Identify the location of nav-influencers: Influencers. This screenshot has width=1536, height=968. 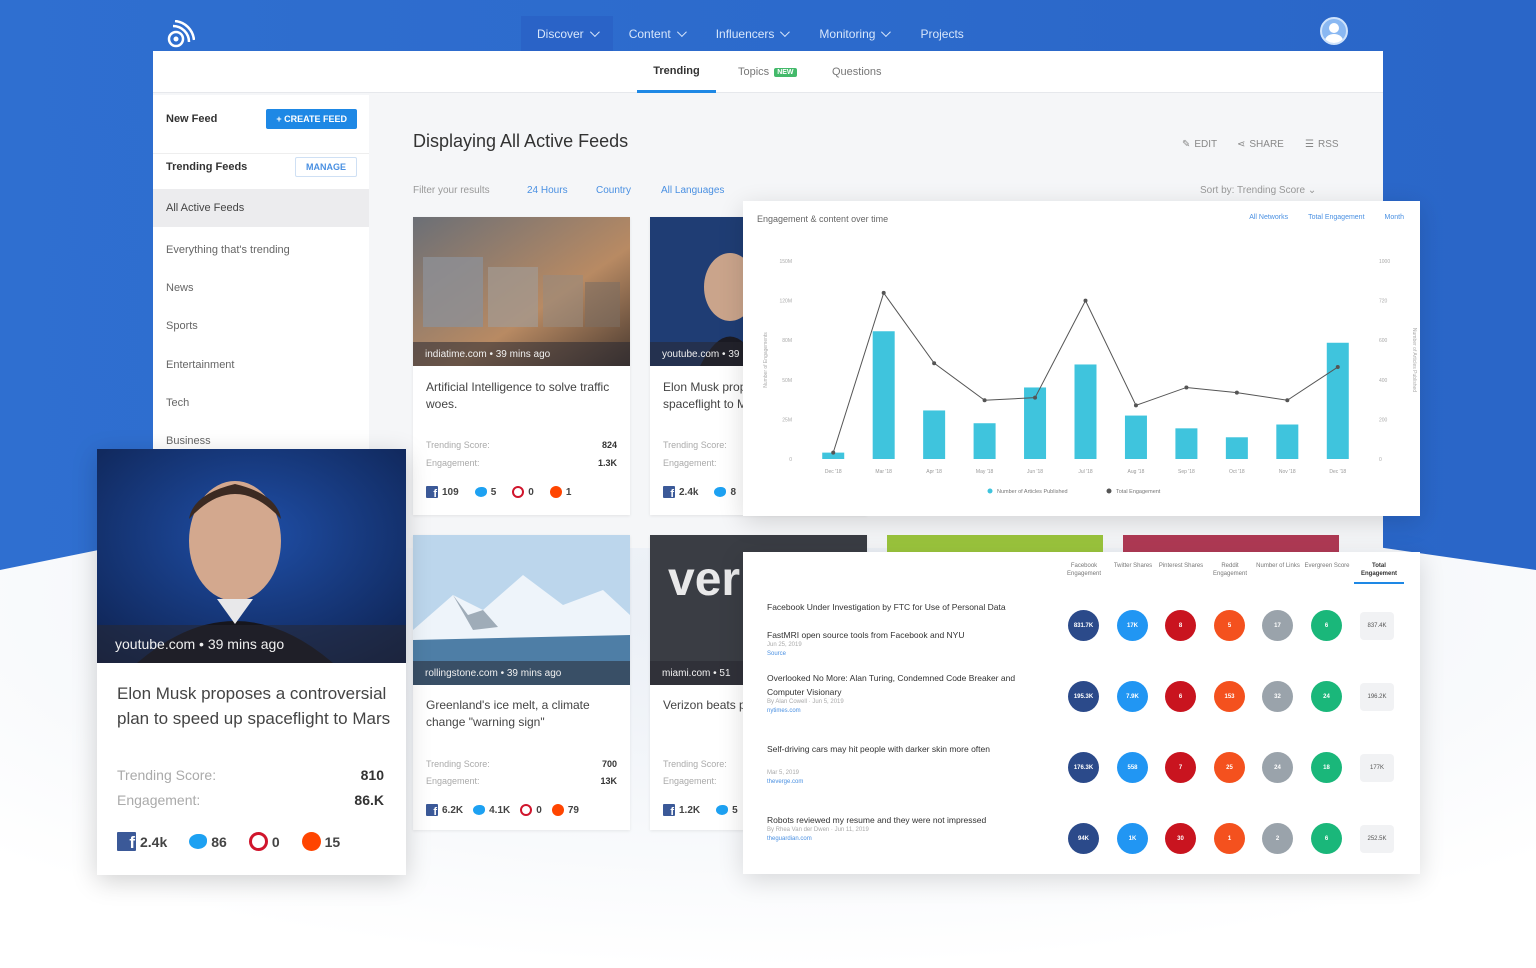
(752, 33).